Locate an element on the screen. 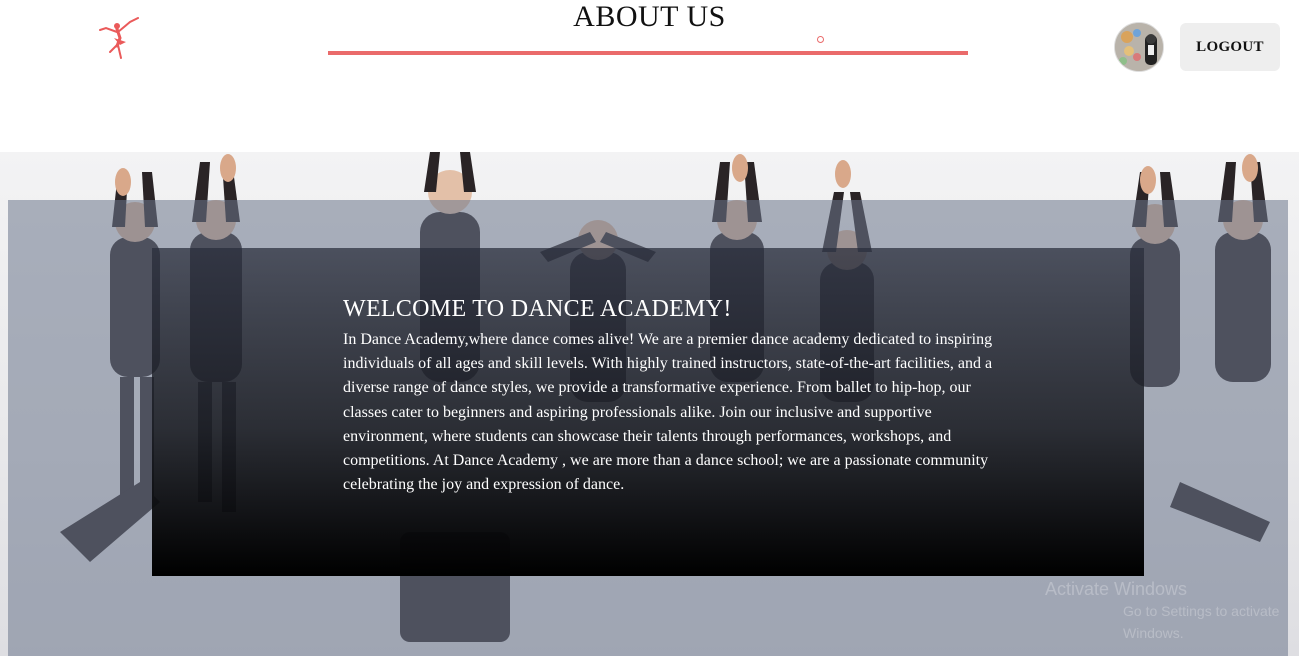 Image resolution: width=1299 pixels, height=656 pixels. title-underline is located at coordinates (648, 53).